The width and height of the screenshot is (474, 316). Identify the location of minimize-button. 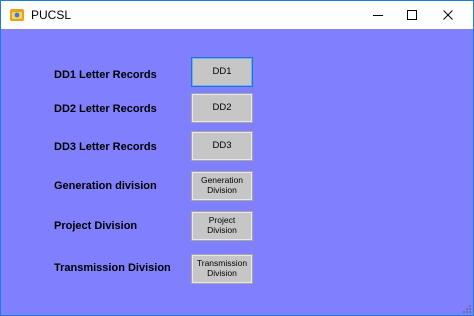
(378, 15).